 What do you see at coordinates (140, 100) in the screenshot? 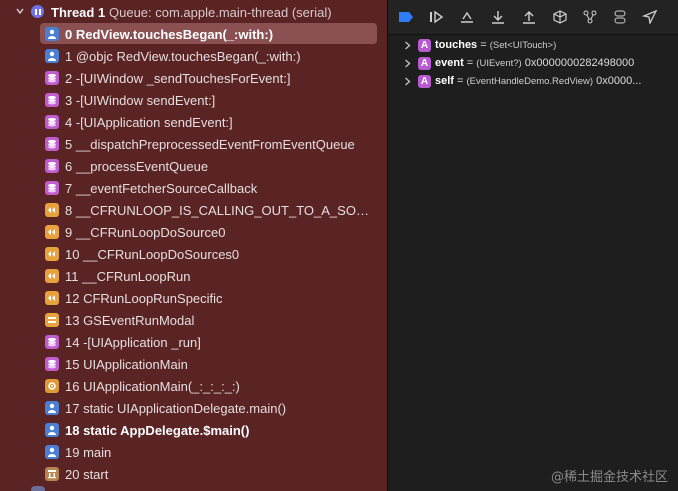
I see `stack-frame-label: 3 -[UIWindow sendEvent:]` at bounding box center [140, 100].